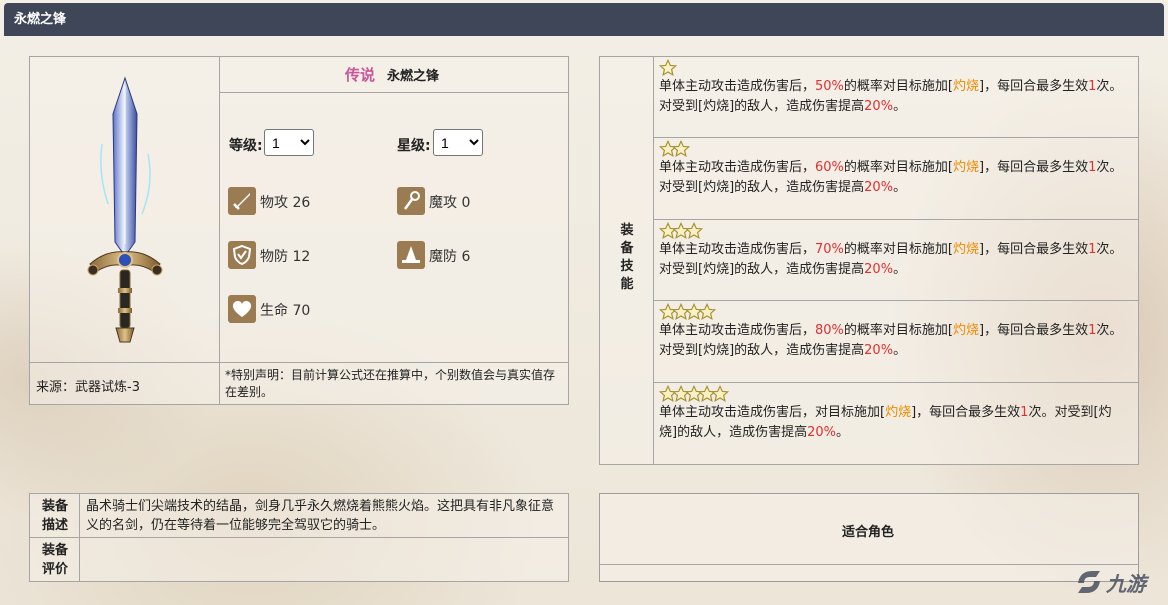 This screenshot has height=605, width=1168. I want to click on rarity-label: 传说, so click(360, 75).